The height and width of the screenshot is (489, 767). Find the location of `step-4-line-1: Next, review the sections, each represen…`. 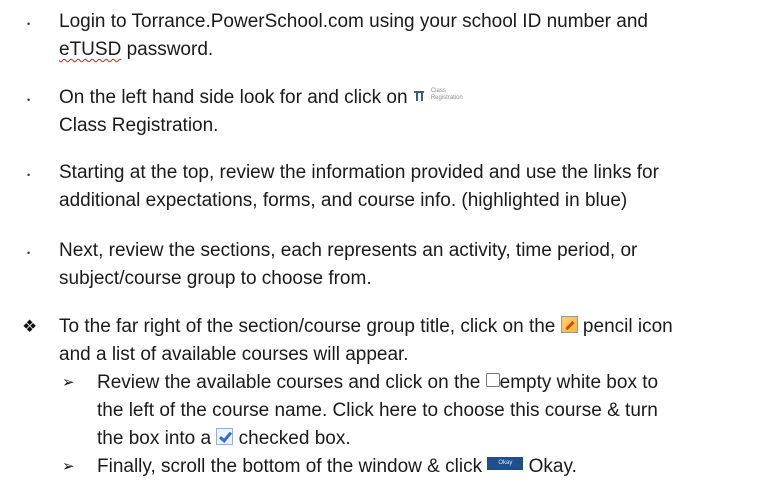

step-4-line-1: Next, review the sections, each represen… is located at coordinates (348, 250).